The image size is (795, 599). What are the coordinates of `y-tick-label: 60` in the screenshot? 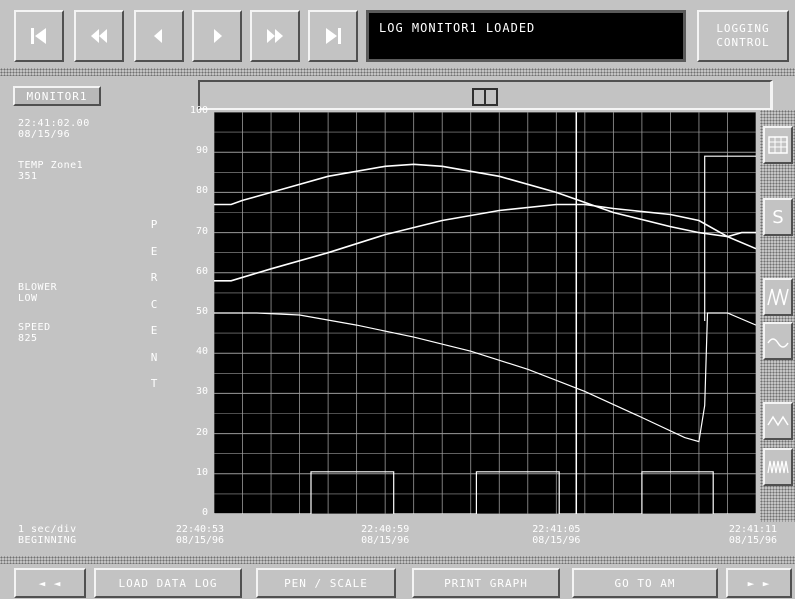 It's located at (201, 271).